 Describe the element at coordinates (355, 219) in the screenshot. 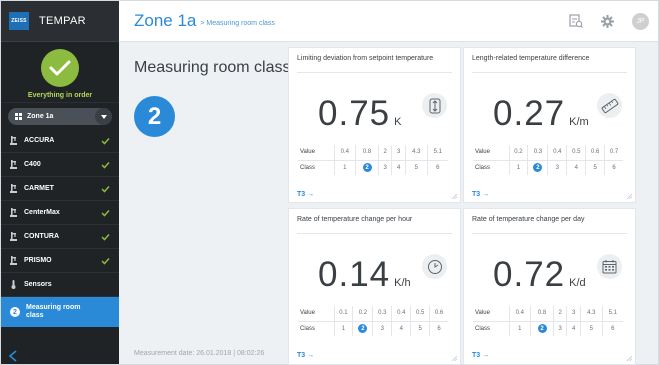

I see `card-title: Rate of temperature change per hour` at that location.